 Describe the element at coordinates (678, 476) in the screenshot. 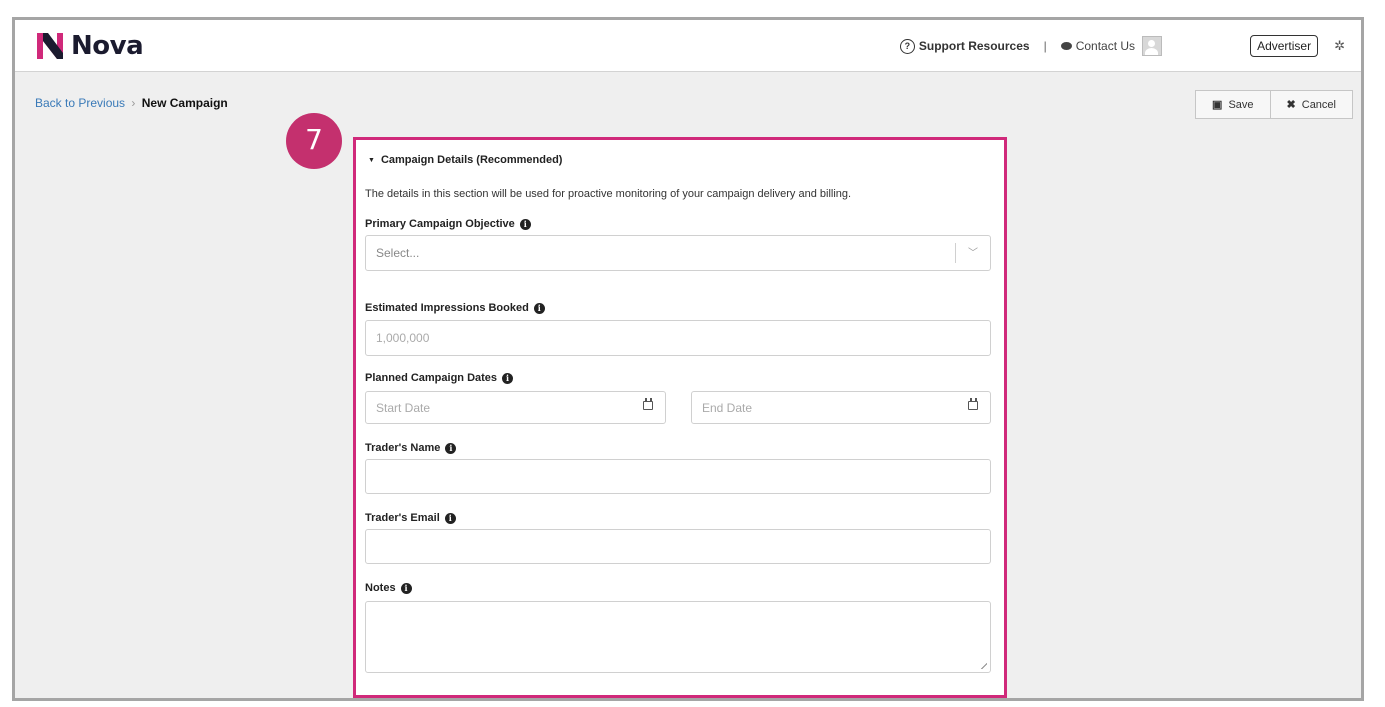

I see `trader-name-input` at that location.